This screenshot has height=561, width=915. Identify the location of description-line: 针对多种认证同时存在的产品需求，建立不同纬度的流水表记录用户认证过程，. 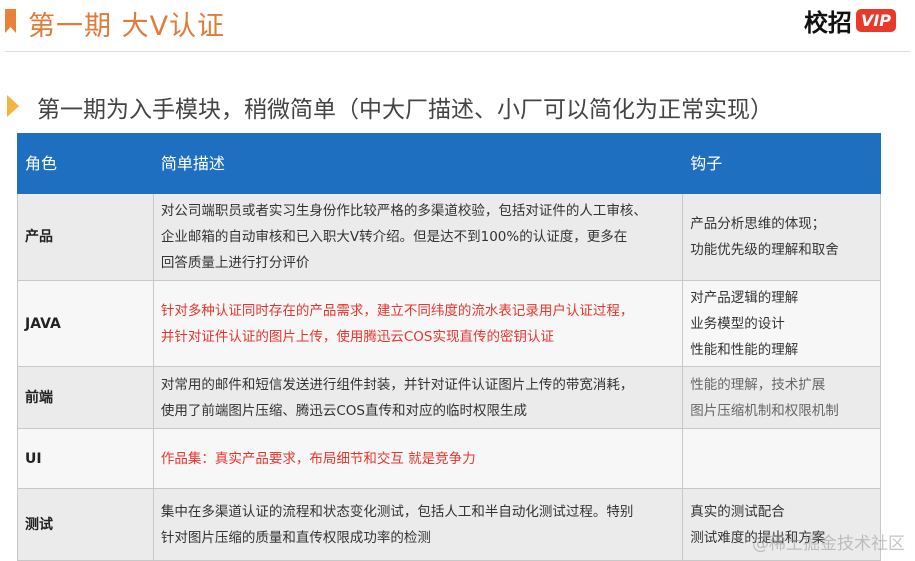
(397, 310).